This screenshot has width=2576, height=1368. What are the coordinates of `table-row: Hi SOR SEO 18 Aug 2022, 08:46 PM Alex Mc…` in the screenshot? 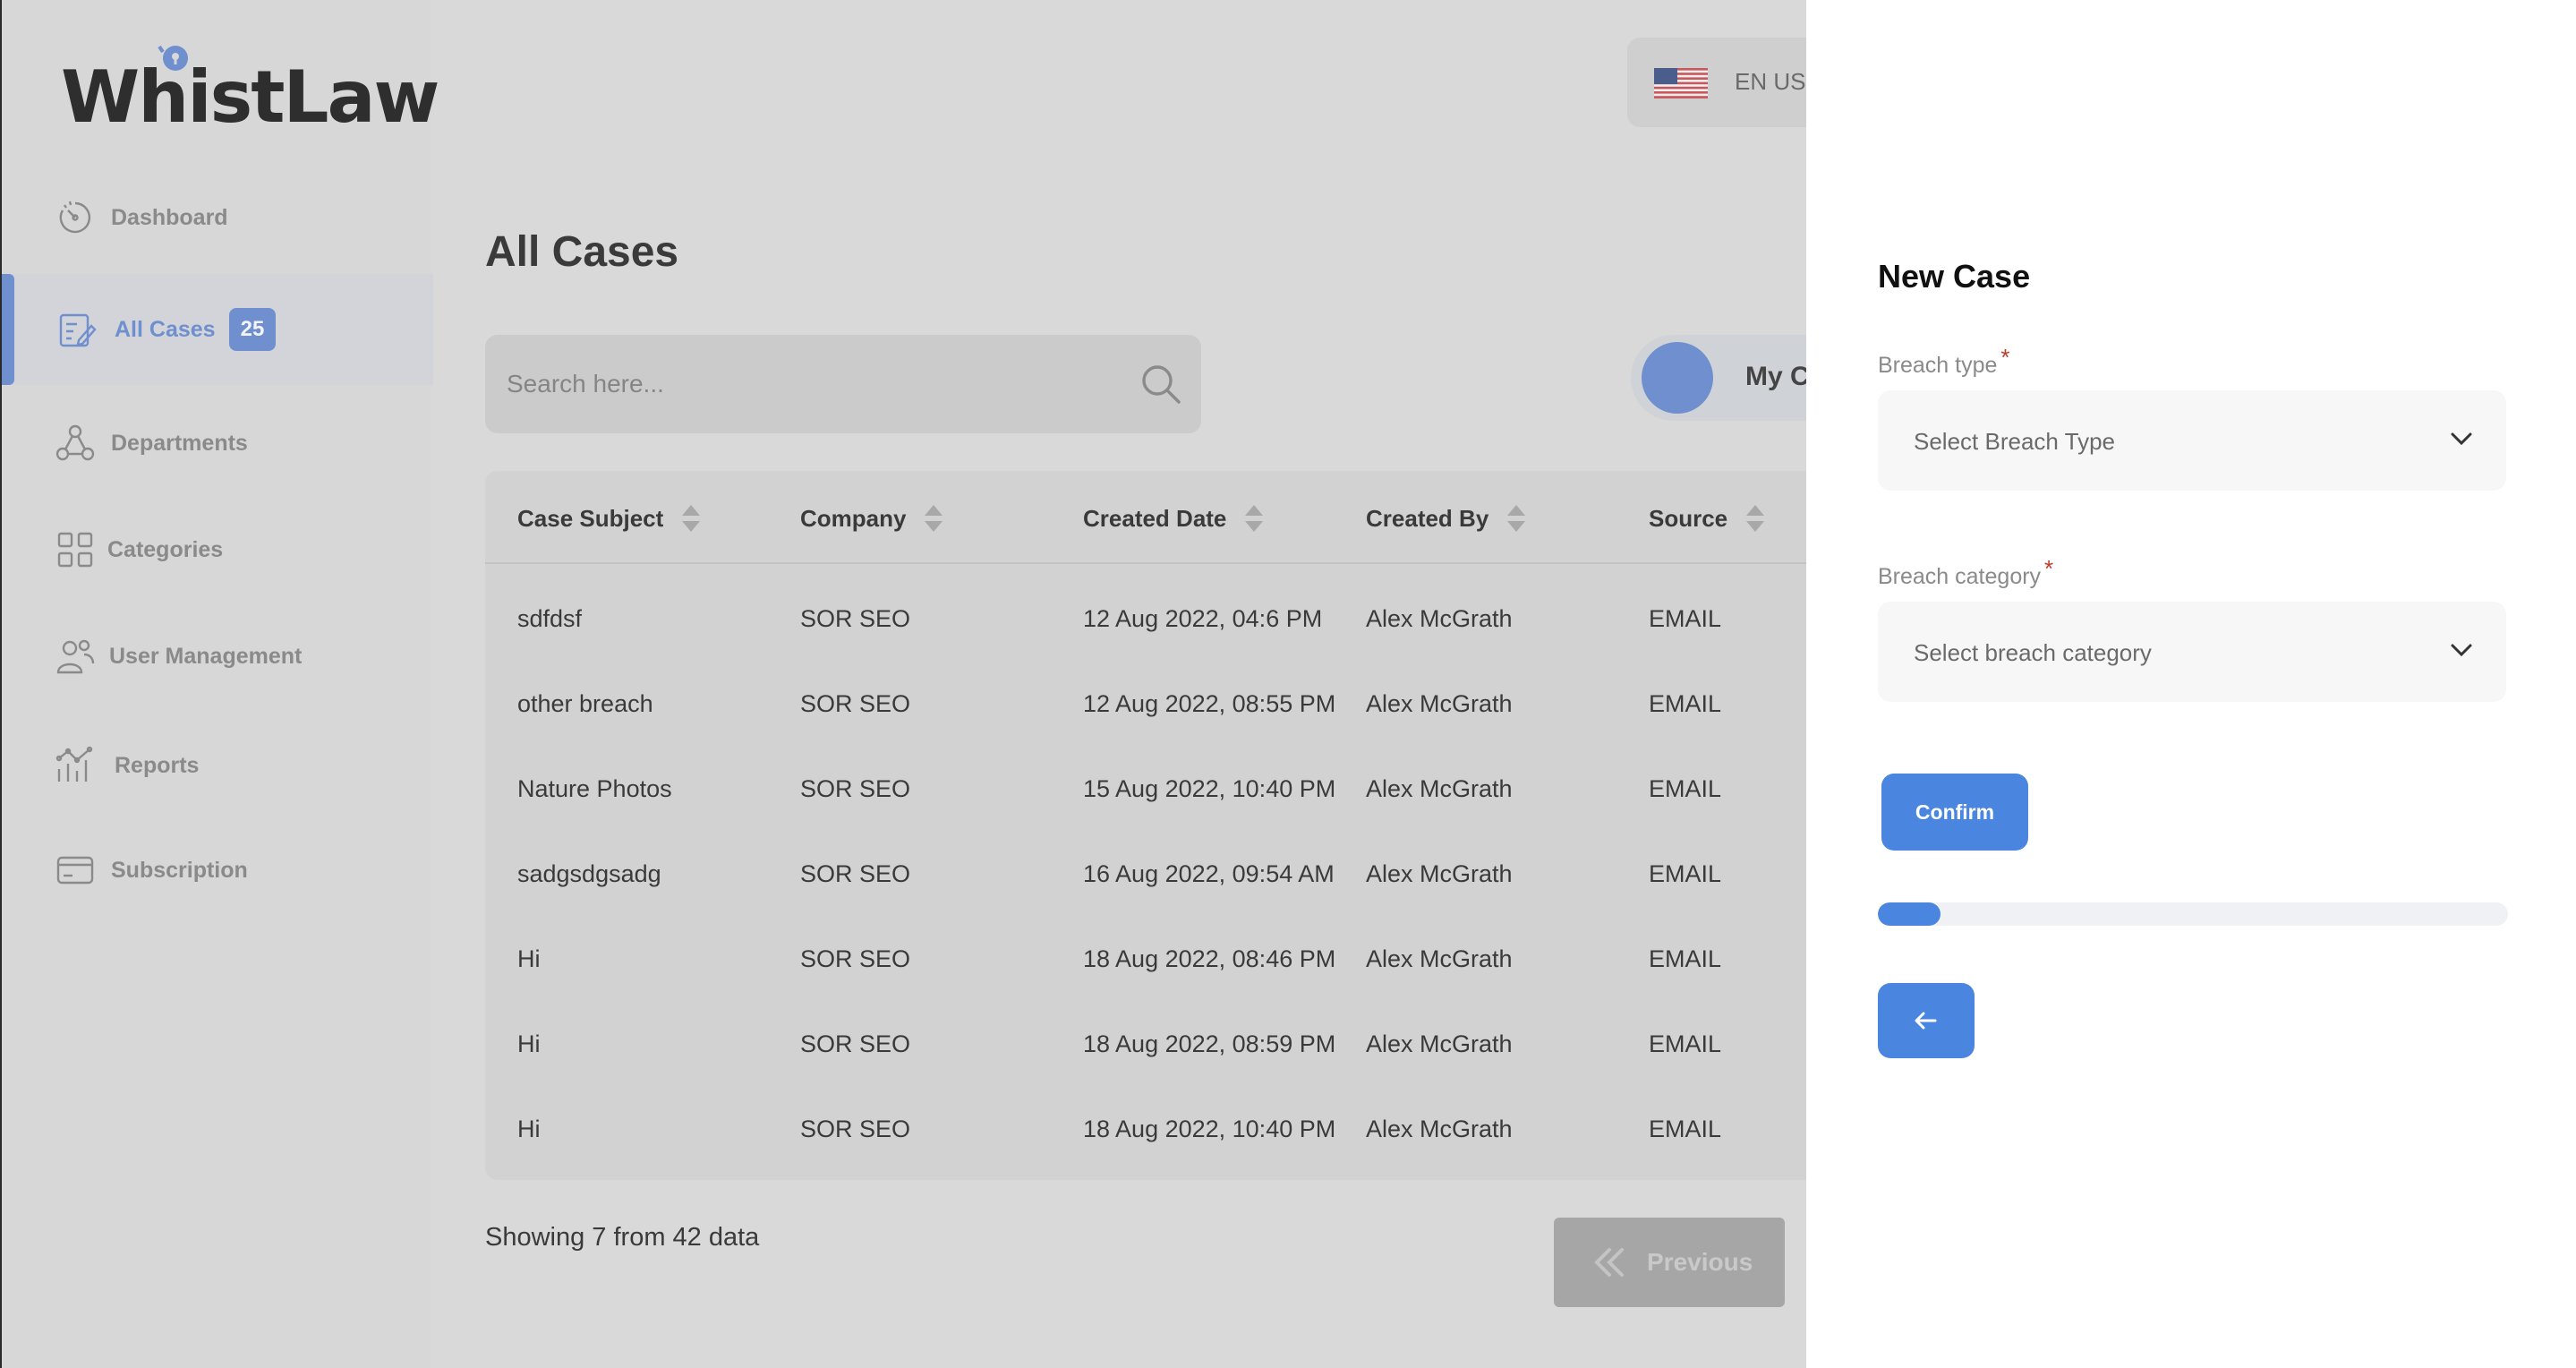 It's located at (1183, 961).